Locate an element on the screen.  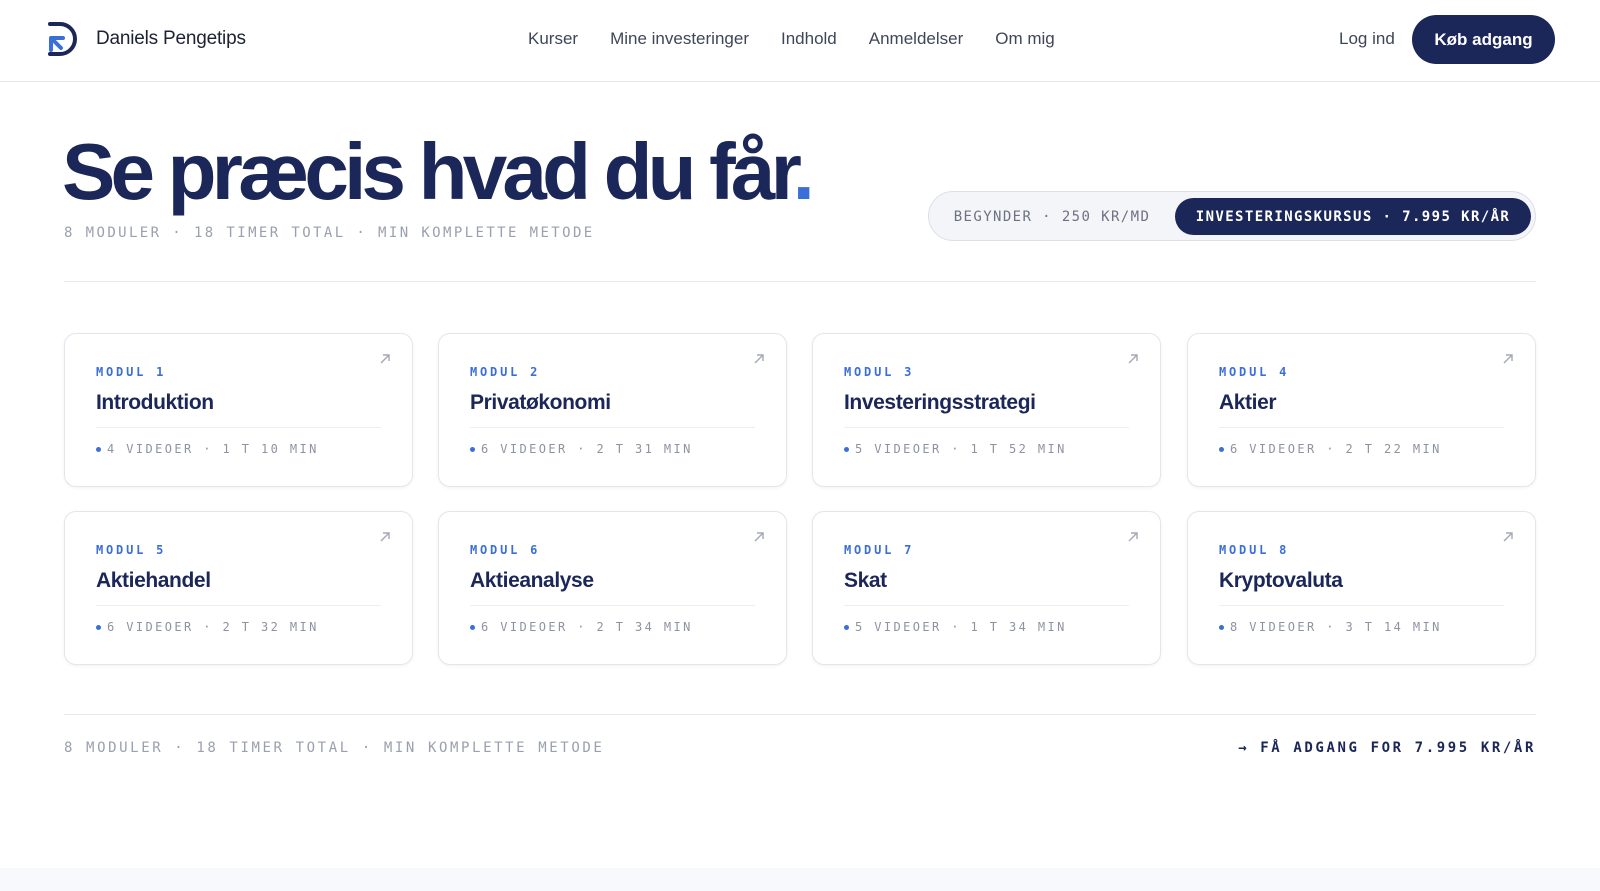
plan-option-begynder: BEGYNDER · 250 KR/MD is located at coordinates (1052, 216).